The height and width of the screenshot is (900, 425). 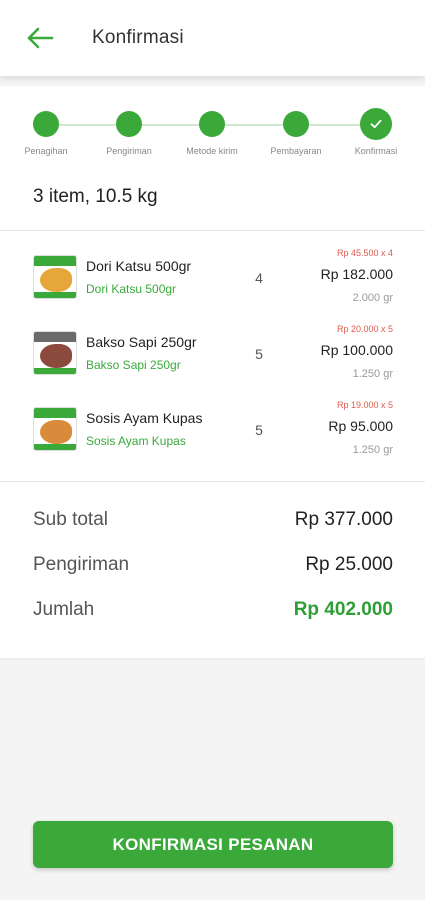 I want to click on item-name: Bakso Sapi 250gr, so click(x=141, y=342).